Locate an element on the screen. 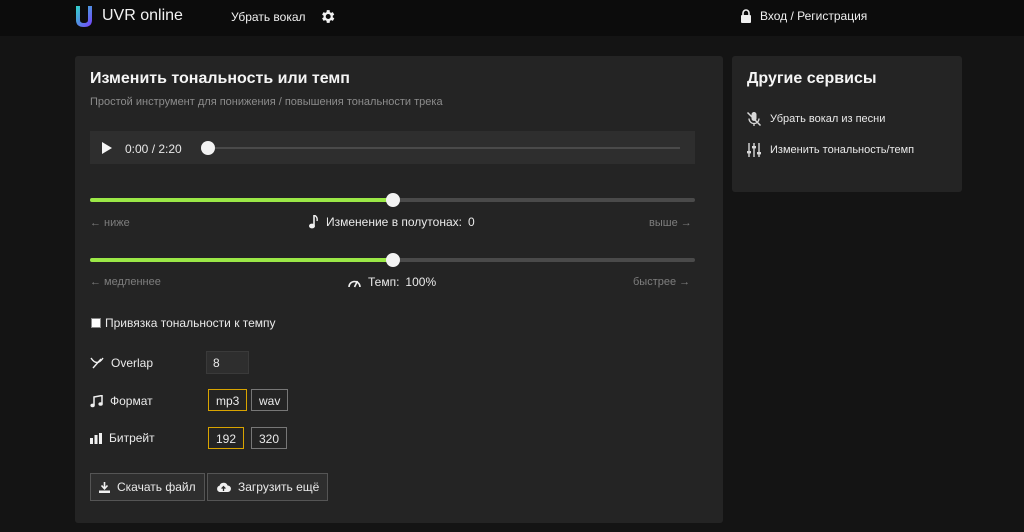 The width and height of the screenshot is (1024, 532). pitch-higher-hint: выше → is located at coordinates (670, 223).